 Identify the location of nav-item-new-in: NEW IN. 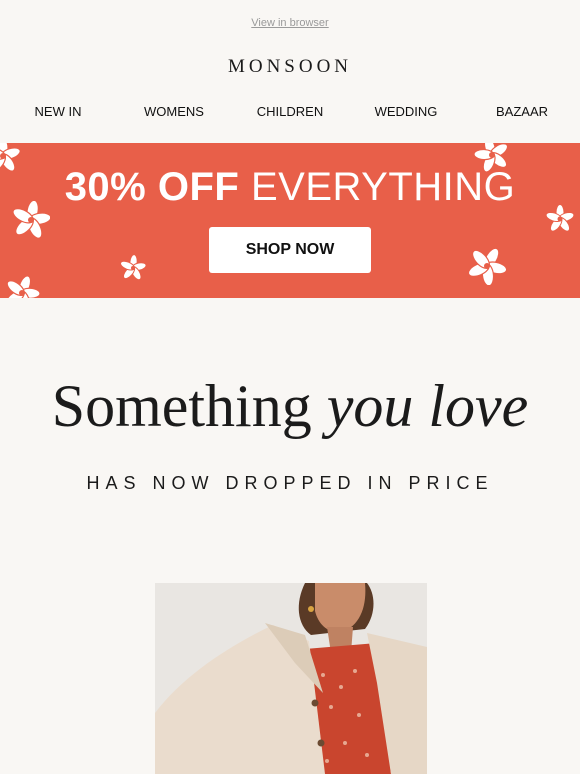
(58, 111).